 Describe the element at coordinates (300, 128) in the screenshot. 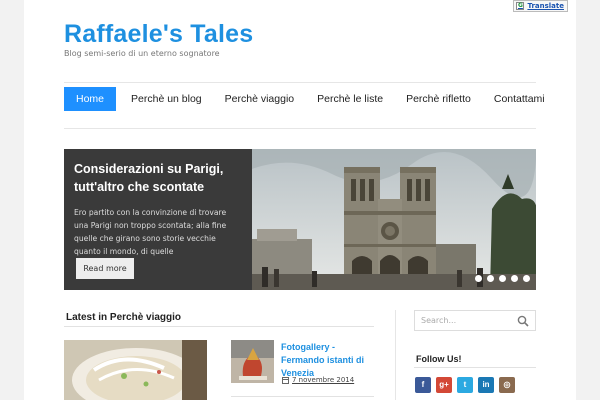

I see `nav-bottom-divider` at that location.